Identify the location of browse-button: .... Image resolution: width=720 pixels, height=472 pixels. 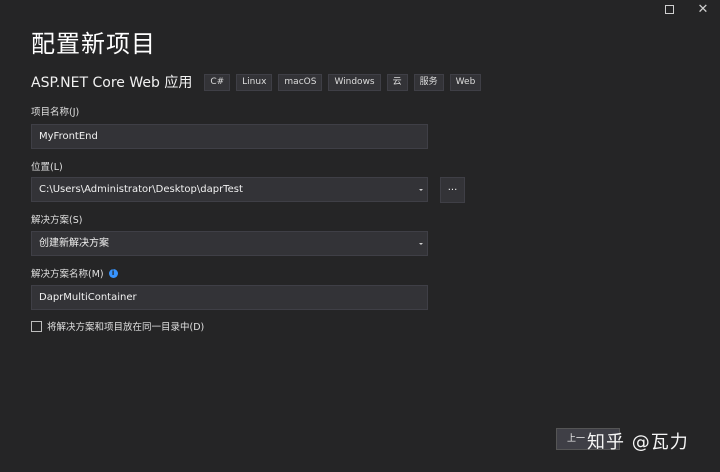
(452, 190).